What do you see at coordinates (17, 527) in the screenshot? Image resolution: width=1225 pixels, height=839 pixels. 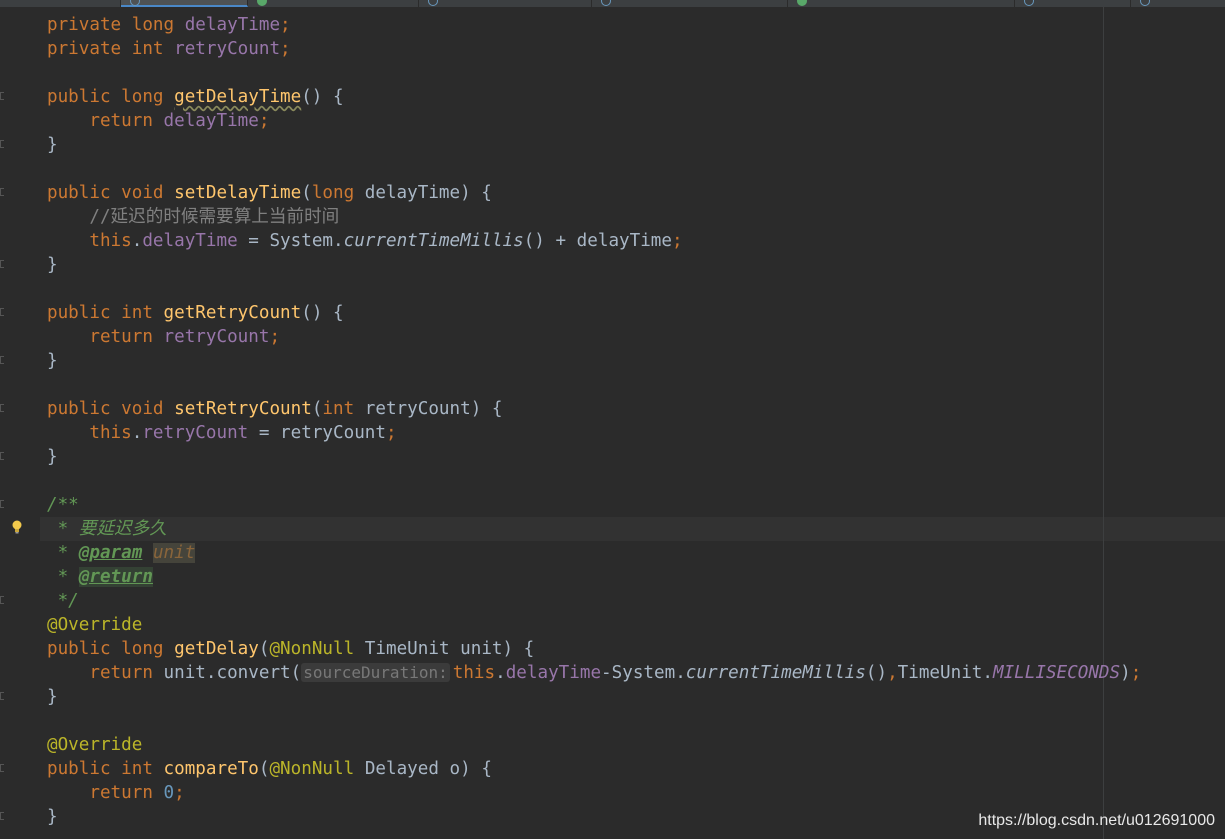 I see `lightbulb-intention-icon` at bounding box center [17, 527].